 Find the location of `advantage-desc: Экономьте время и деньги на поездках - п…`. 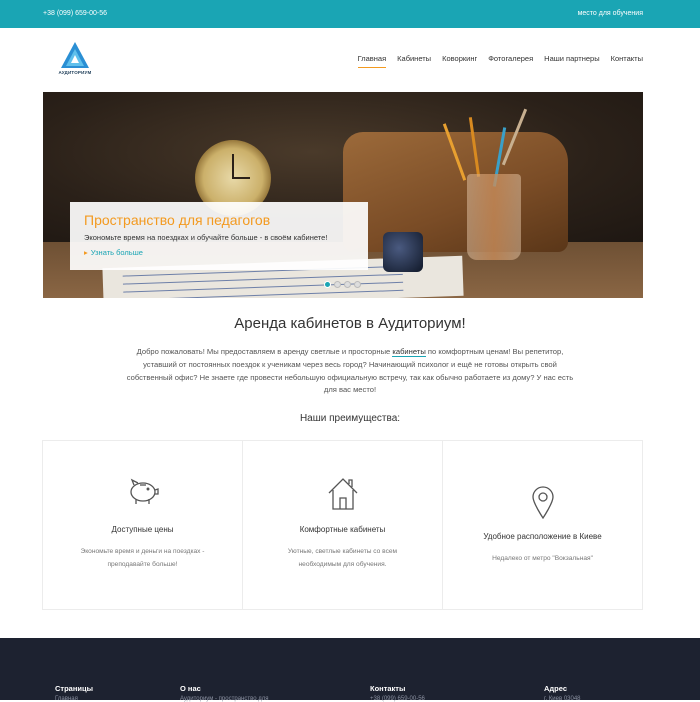

advantage-desc: Экономьте время и деньги на поездках - п… is located at coordinates (142, 558).